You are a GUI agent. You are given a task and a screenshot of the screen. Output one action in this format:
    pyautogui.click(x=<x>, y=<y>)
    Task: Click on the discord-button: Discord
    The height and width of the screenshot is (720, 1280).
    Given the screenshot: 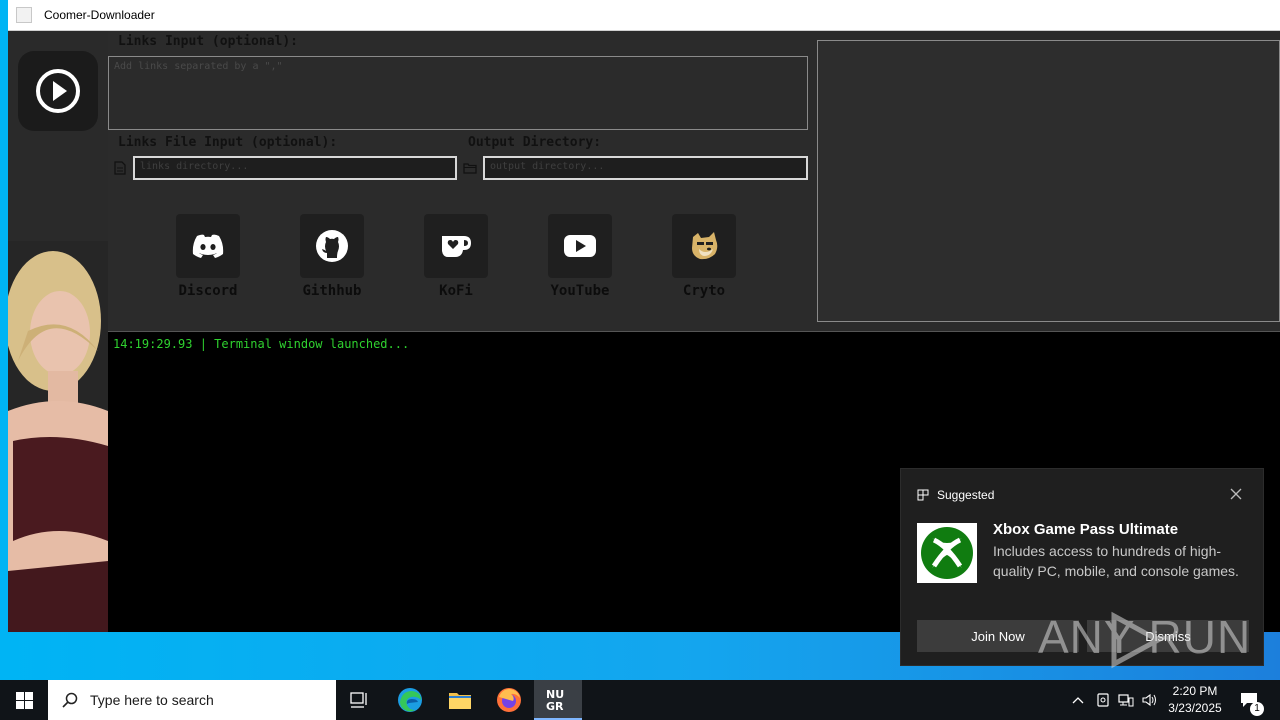 What is the action you would take?
    pyautogui.click(x=208, y=256)
    